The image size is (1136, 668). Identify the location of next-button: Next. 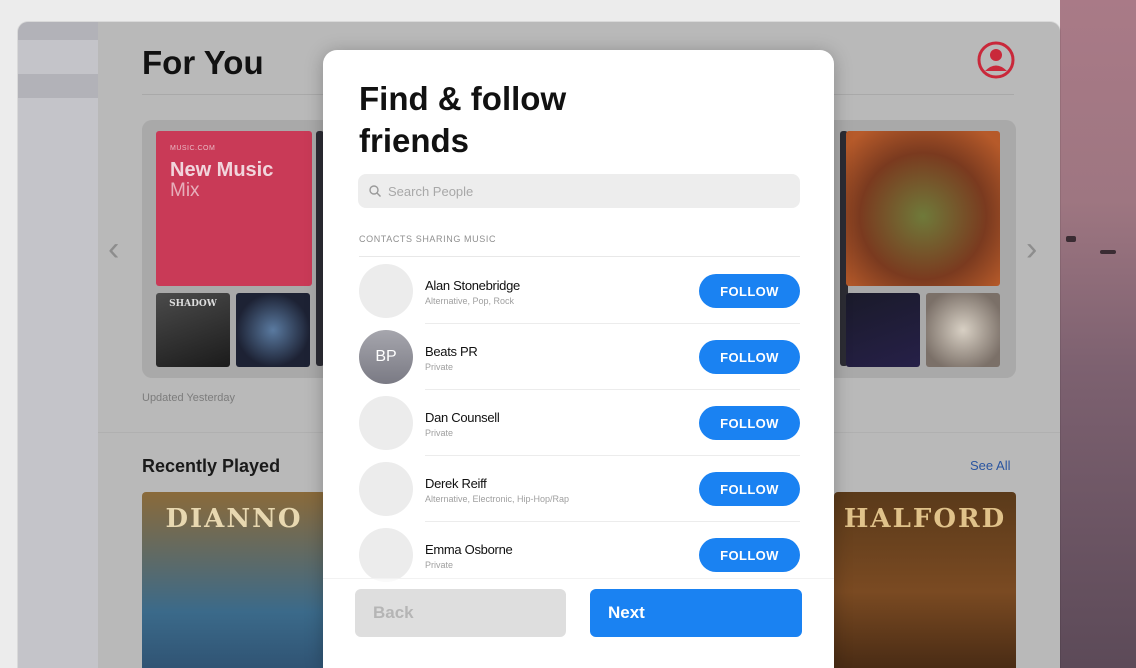
(696, 613).